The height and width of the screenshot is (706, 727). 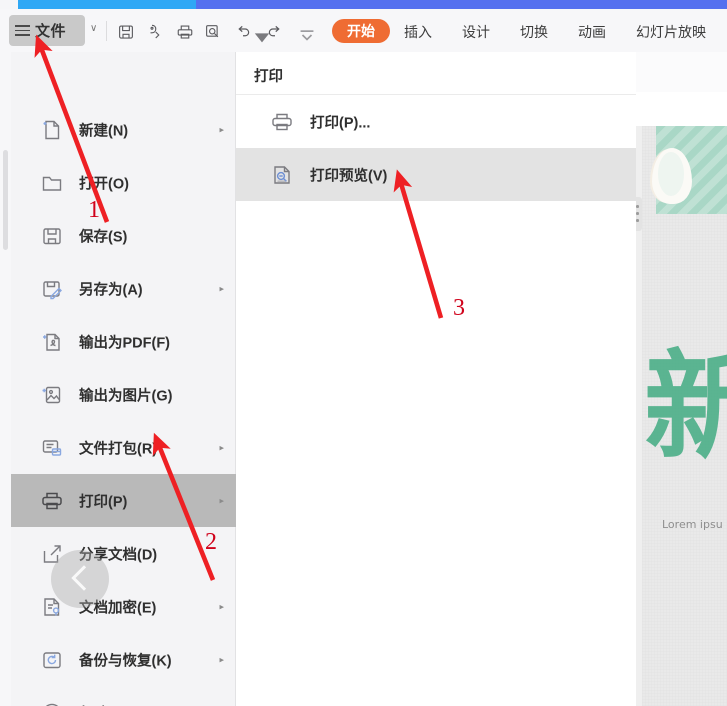 What do you see at coordinates (685, 407) in the screenshot?
I see `slide-title-text: 新` at bounding box center [685, 407].